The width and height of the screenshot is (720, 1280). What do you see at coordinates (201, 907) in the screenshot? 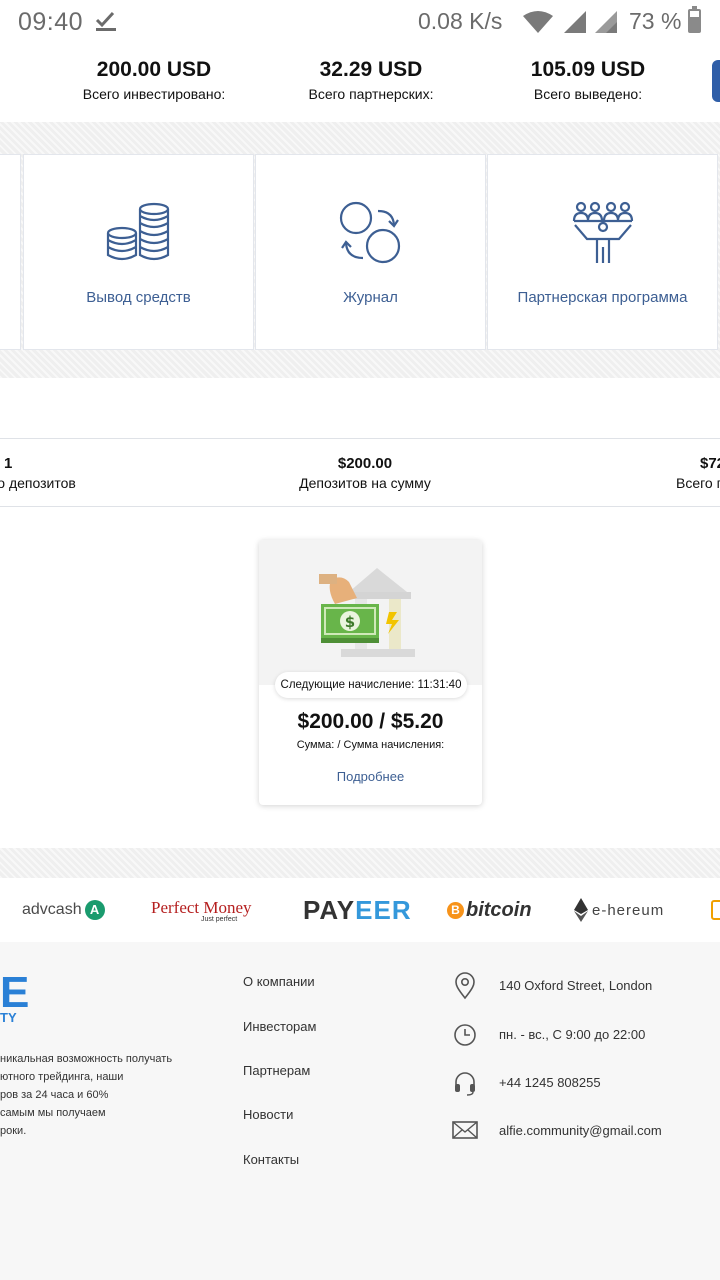
I see `perfect-money-text: Perfect Money` at bounding box center [201, 907].